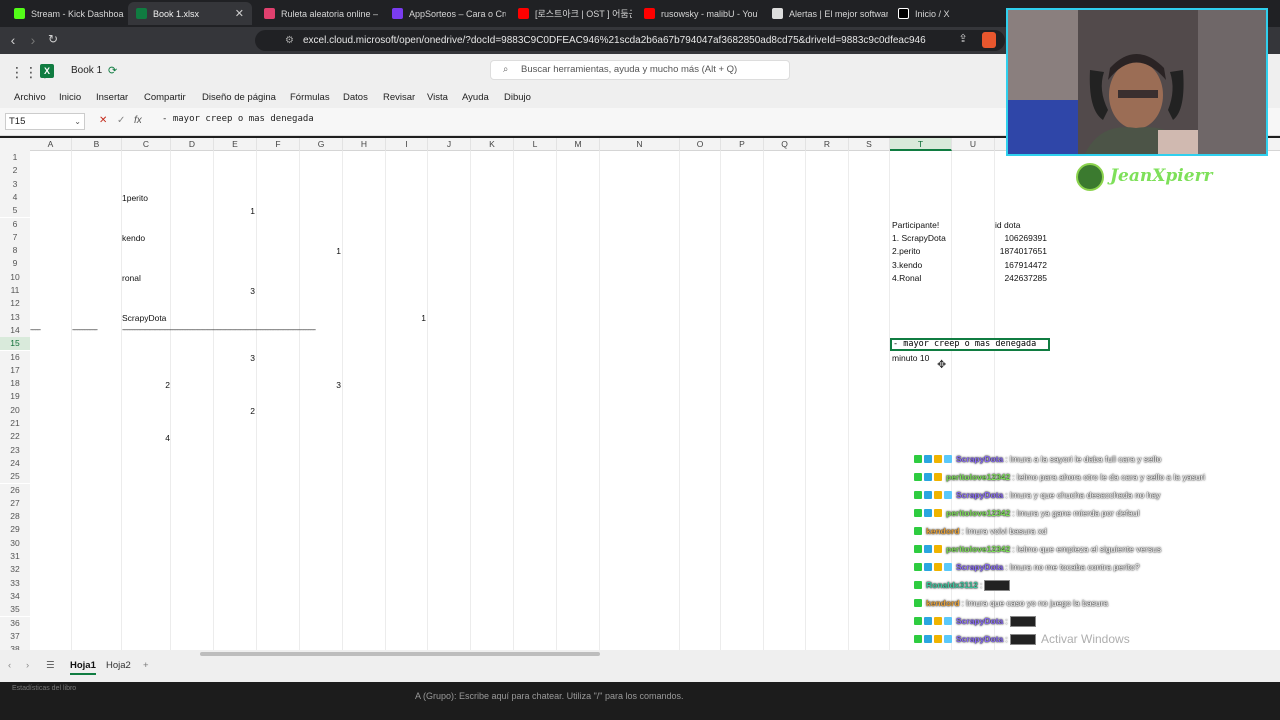 Image resolution: width=1280 pixels, height=720 pixels. I want to click on menu-revisar: Revisar, so click(399, 97).